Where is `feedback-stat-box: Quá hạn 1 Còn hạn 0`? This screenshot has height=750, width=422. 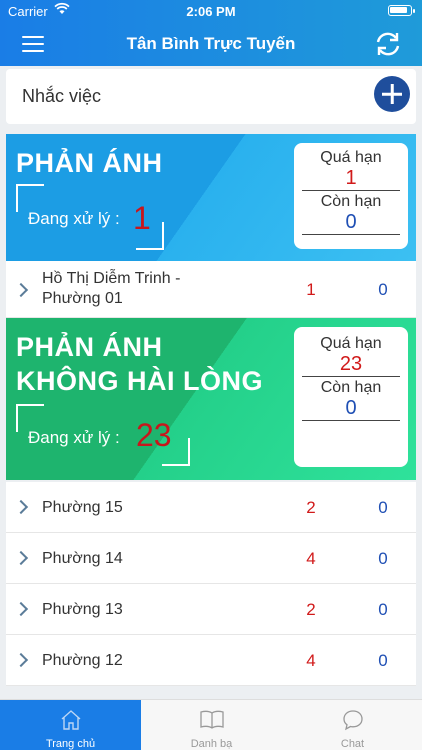
feedback-stat-box: Quá hạn 1 Còn hạn 0 is located at coordinates (351, 196).